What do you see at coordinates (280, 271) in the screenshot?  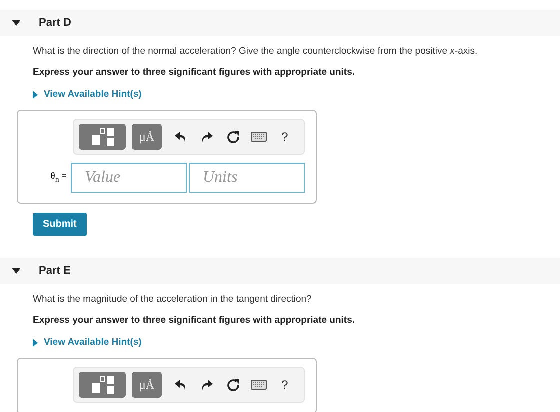 I see `part-header: Part E` at bounding box center [280, 271].